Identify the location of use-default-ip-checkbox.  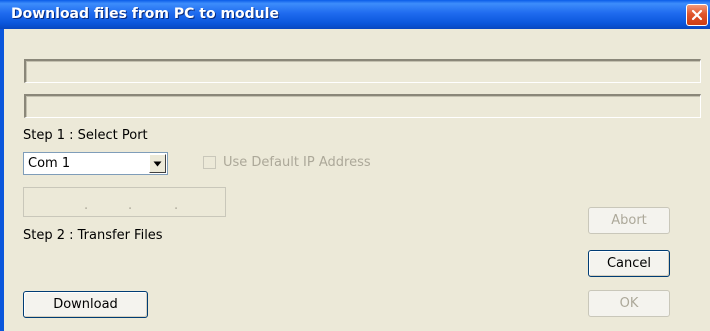
(209, 162).